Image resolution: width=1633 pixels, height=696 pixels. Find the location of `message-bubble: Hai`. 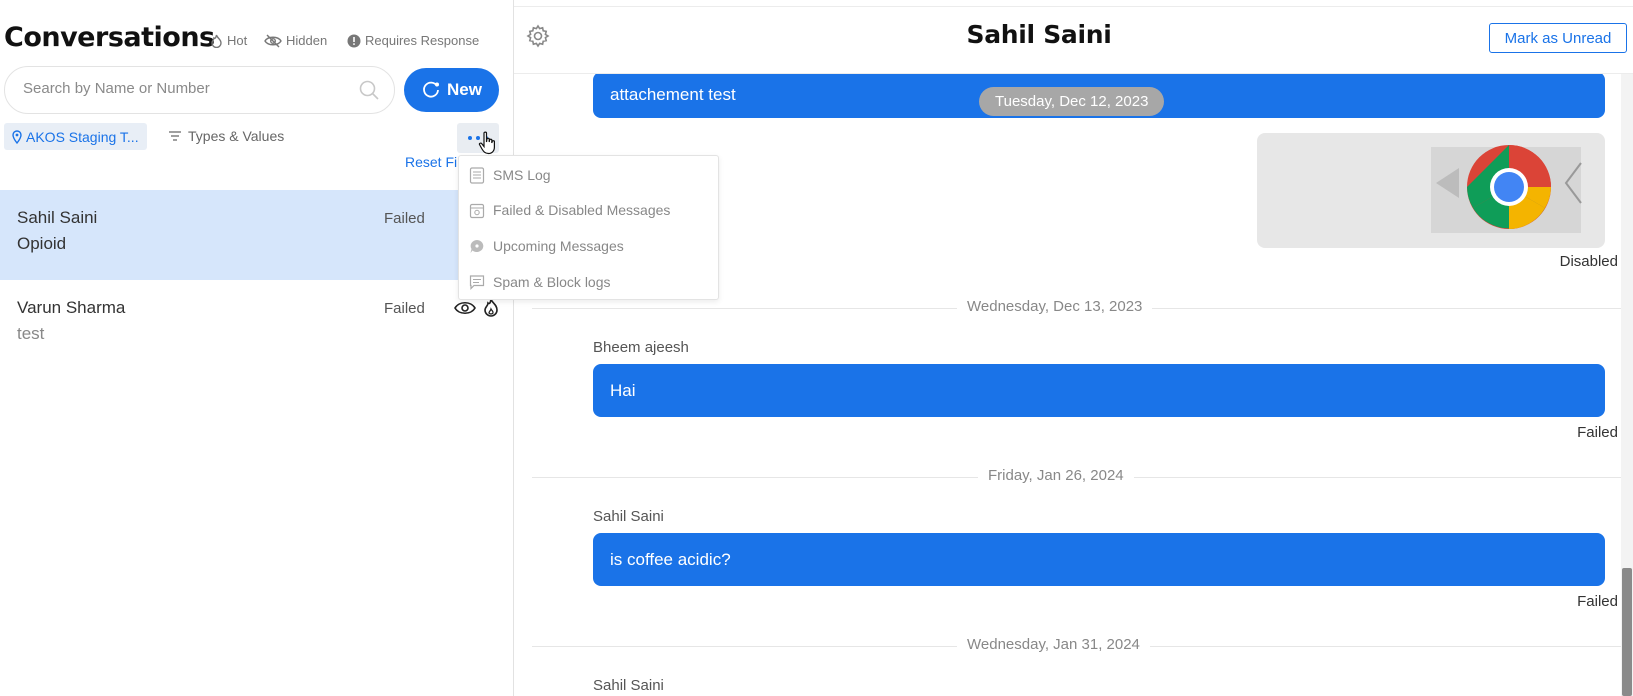

message-bubble: Hai is located at coordinates (1099, 390).